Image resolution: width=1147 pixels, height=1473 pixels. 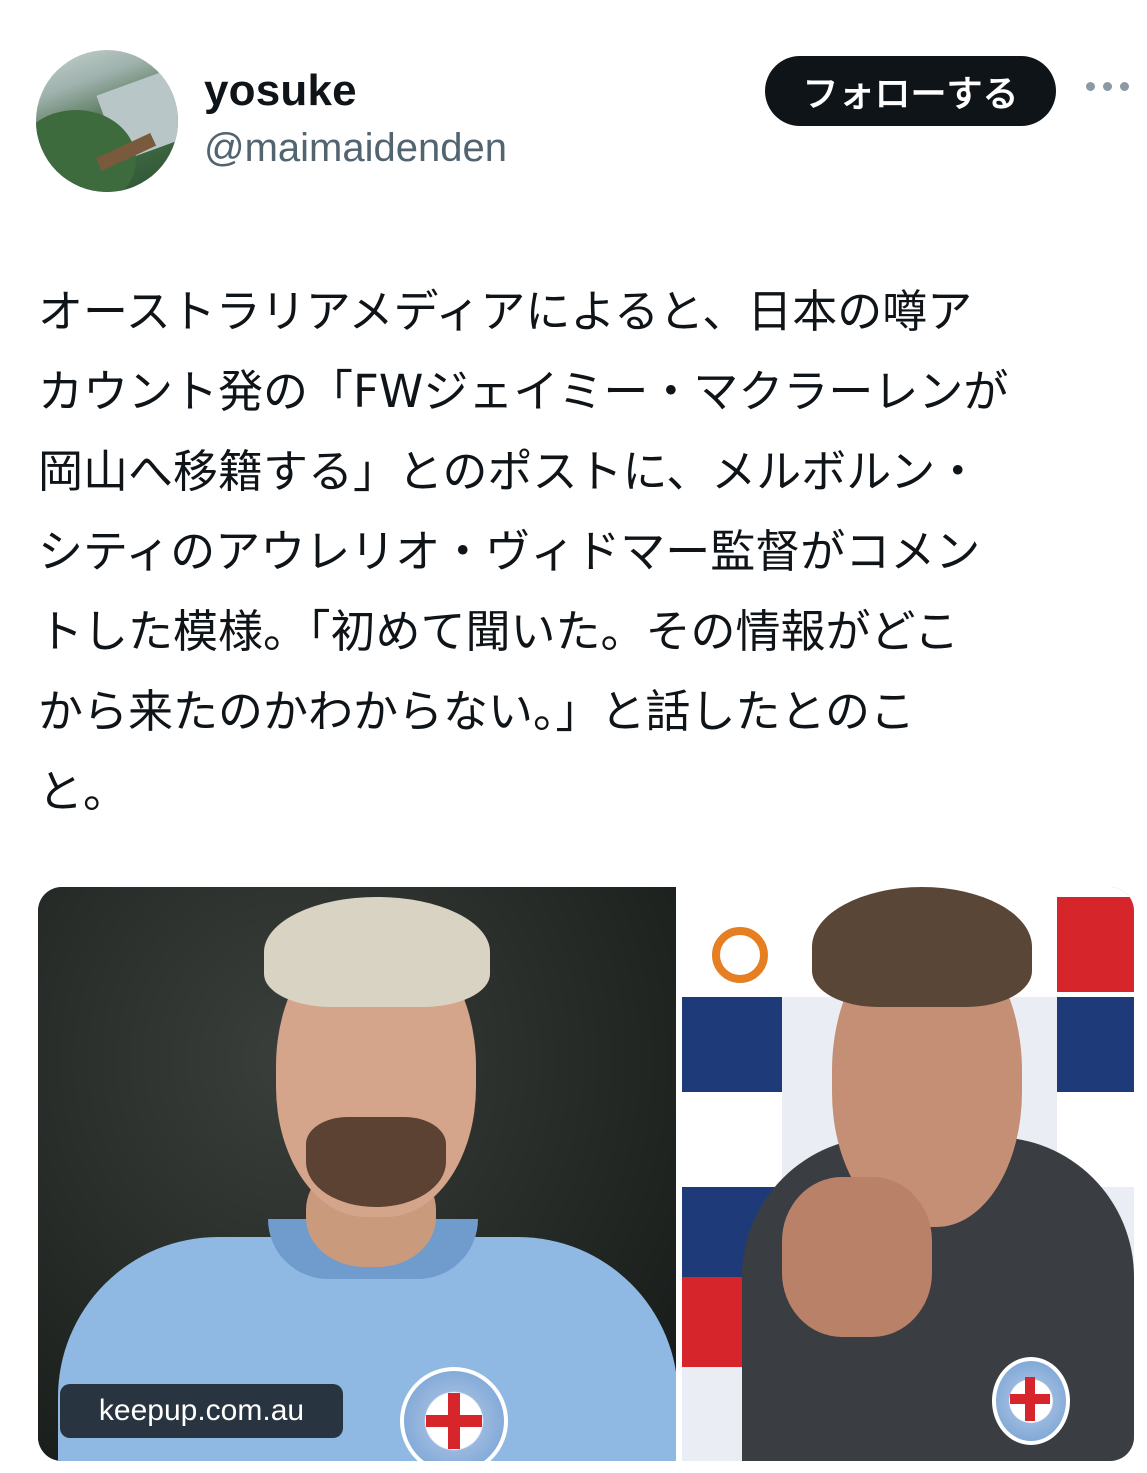 I want to click on coach-hair, so click(x=922, y=947).